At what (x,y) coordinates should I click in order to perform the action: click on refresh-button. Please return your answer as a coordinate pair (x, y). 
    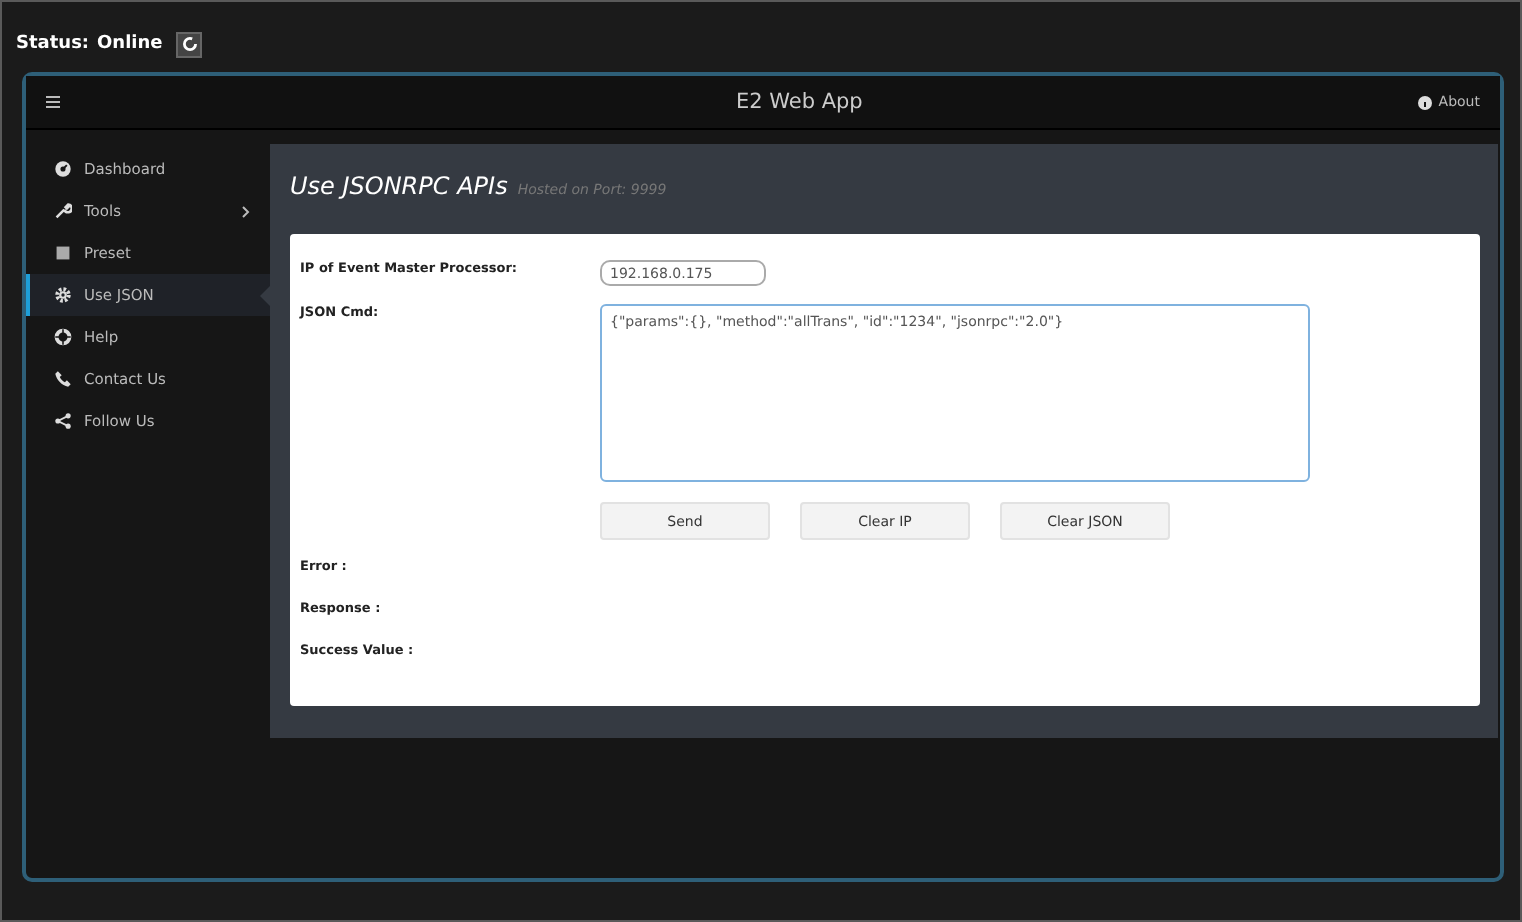
    Looking at the image, I should click on (189, 44).